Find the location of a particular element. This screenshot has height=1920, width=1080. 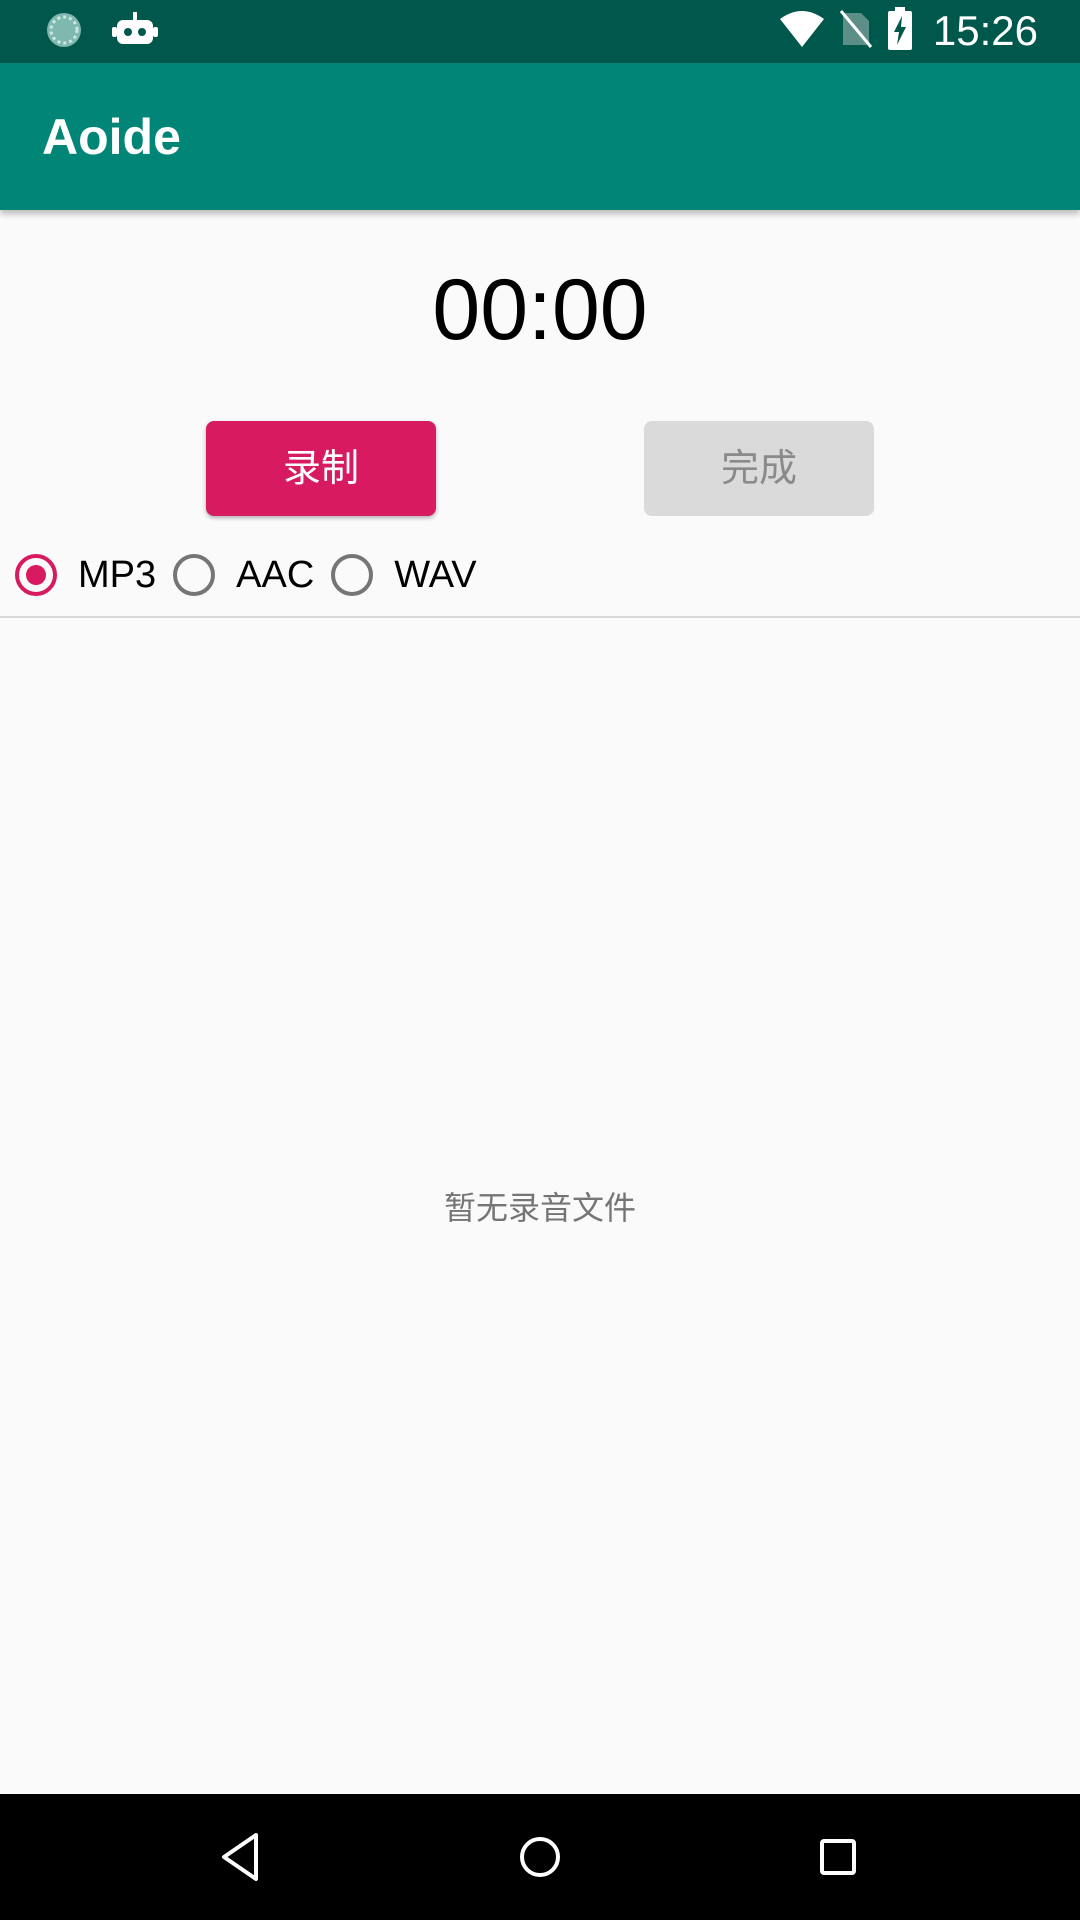

no-sim-icon is located at coordinates (856, 31).